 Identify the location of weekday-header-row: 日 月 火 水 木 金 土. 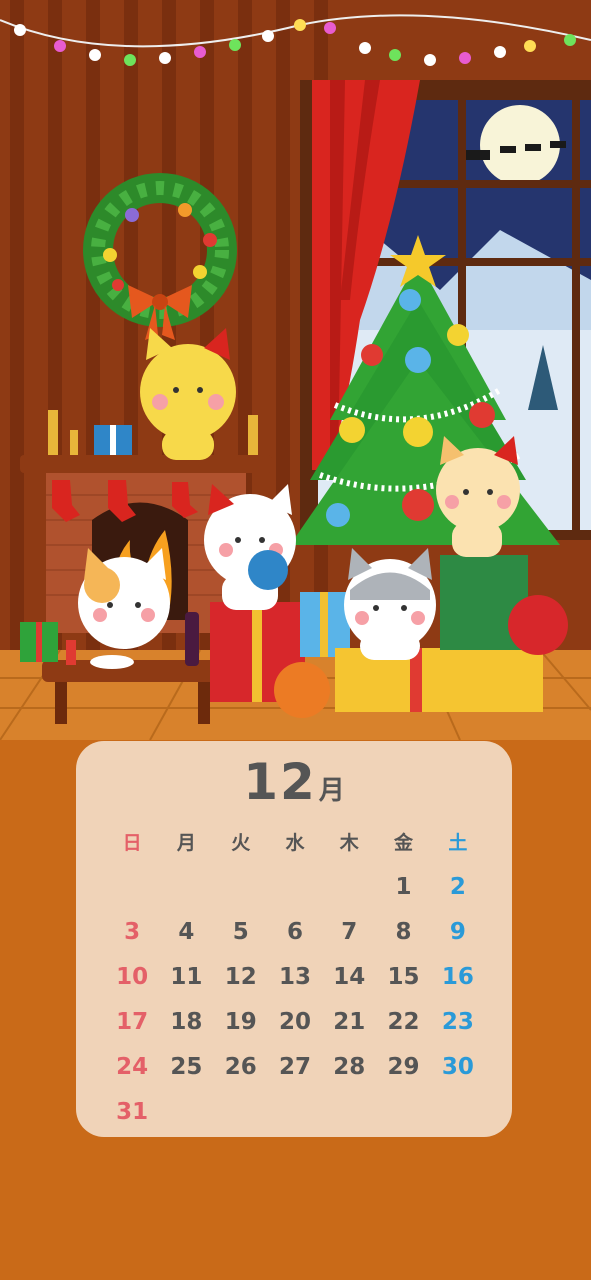
(295, 841).